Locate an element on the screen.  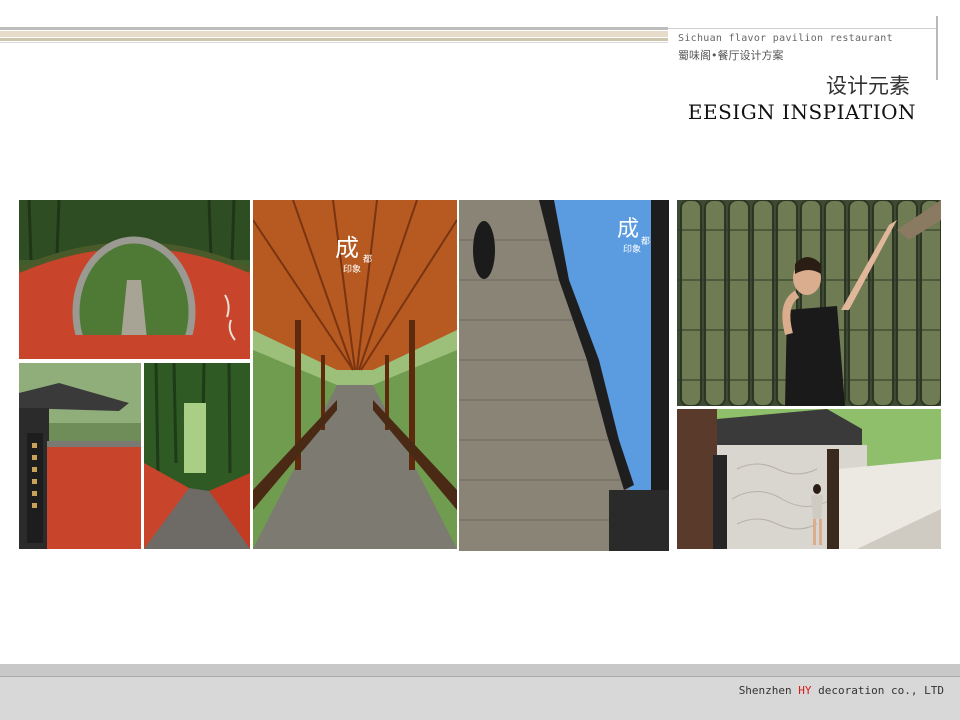
photo-moon-gate is located at coordinates (134, 279).